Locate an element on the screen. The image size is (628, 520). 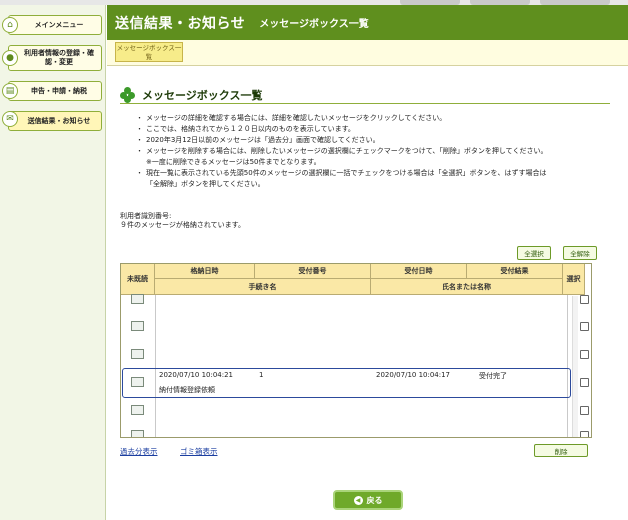
trash-link: ゴミ箱表示 is located at coordinates (199, 451).